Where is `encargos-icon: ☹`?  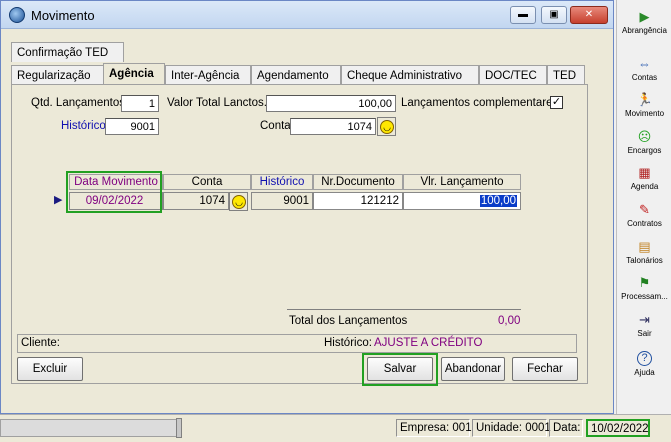
encargos-icon: ☹ is located at coordinates (644, 136).